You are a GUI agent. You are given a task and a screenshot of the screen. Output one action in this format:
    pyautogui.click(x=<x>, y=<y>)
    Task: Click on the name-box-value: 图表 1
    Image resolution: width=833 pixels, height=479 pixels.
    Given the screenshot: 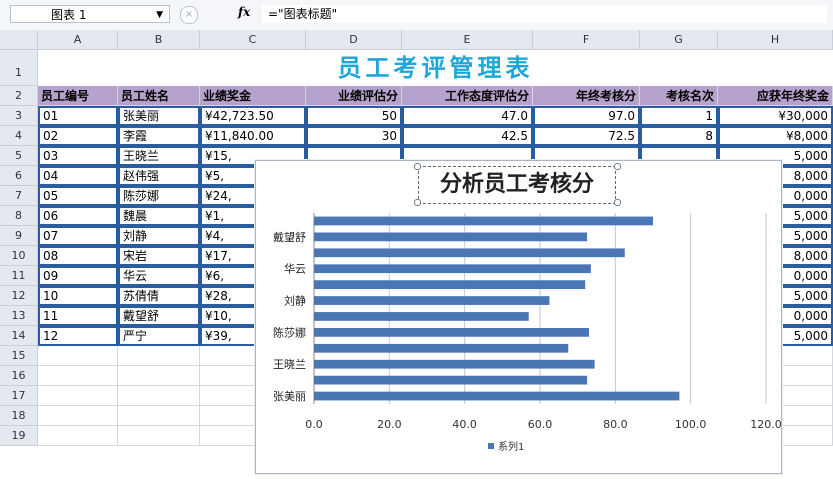 What is the action you would take?
    pyautogui.click(x=69, y=15)
    